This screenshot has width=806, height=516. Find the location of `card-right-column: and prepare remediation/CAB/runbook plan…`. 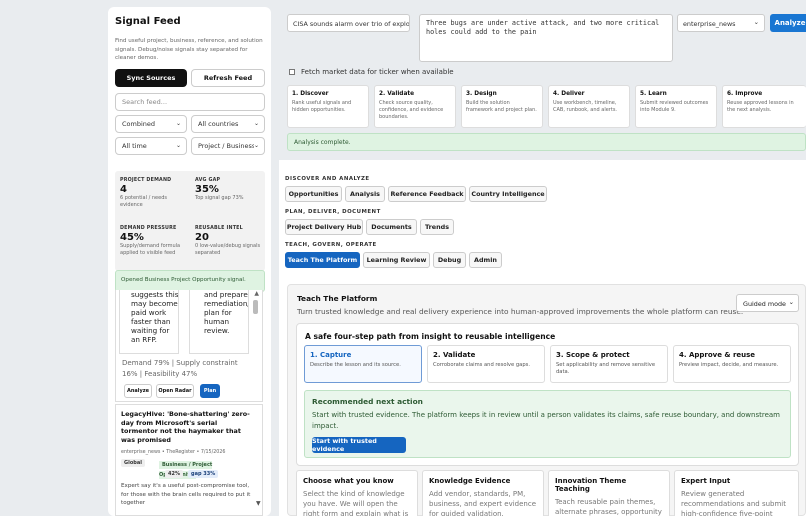

card-right-column: and prepare remediation/CAB/runbook plan… is located at coordinates (219, 322).